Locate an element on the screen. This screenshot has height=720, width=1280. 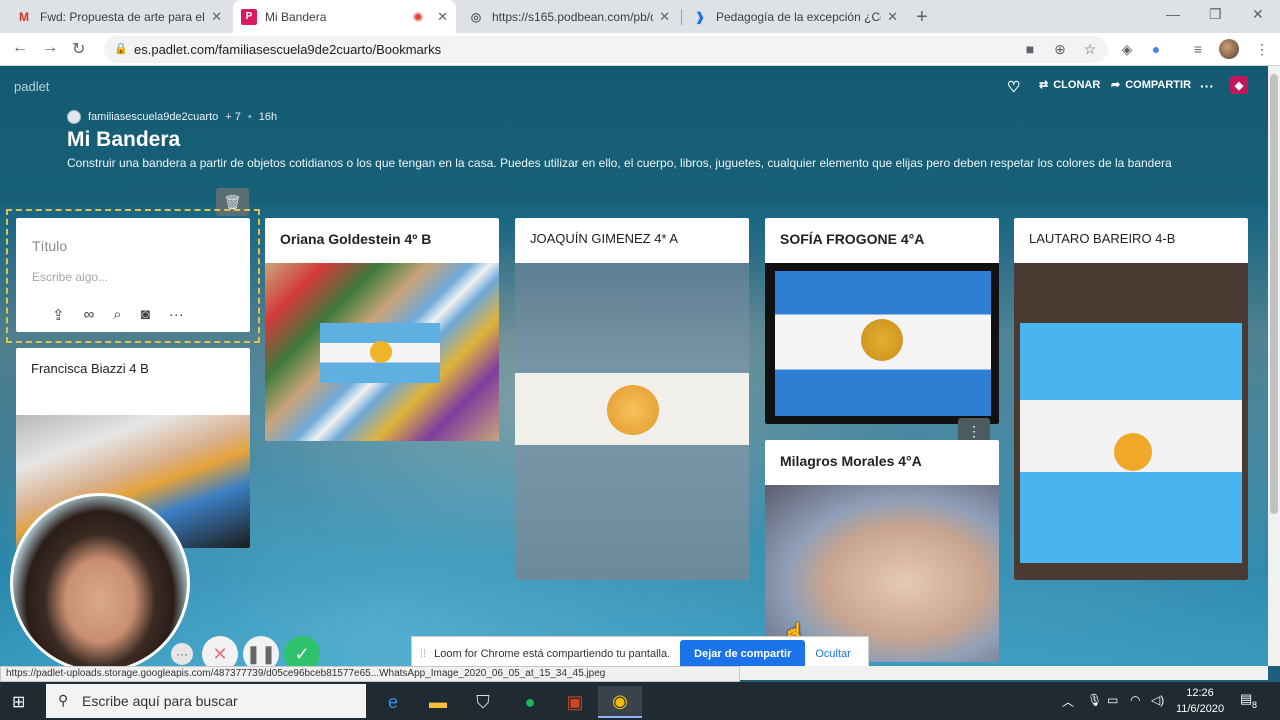
new-tab-button: + is located at coordinates (922, 17).